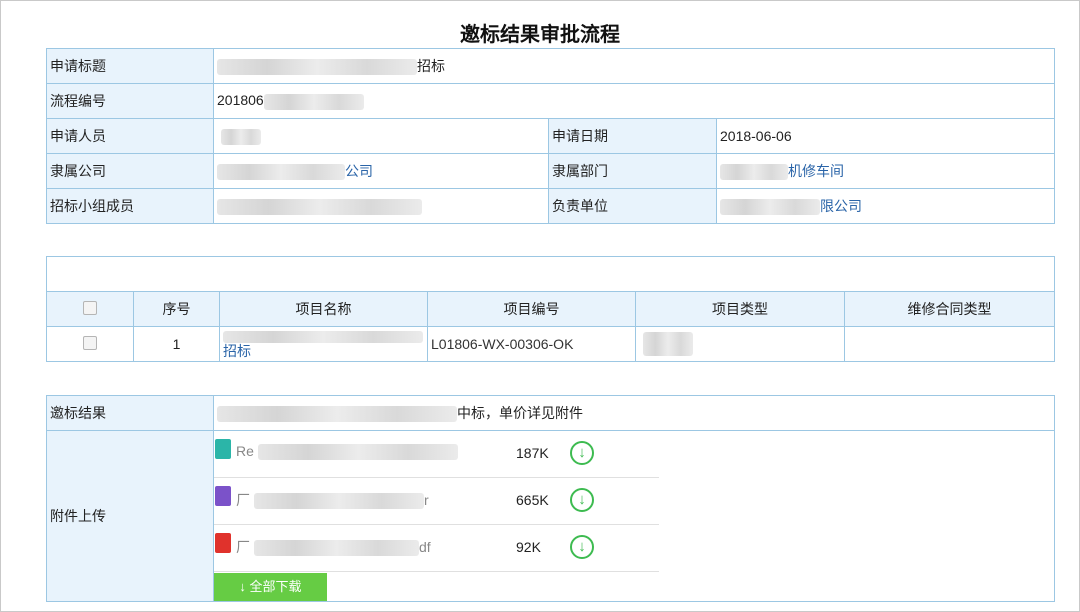 The image size is (1080, 612). I want to click on attachment-size: 92K, so click(528, 547).